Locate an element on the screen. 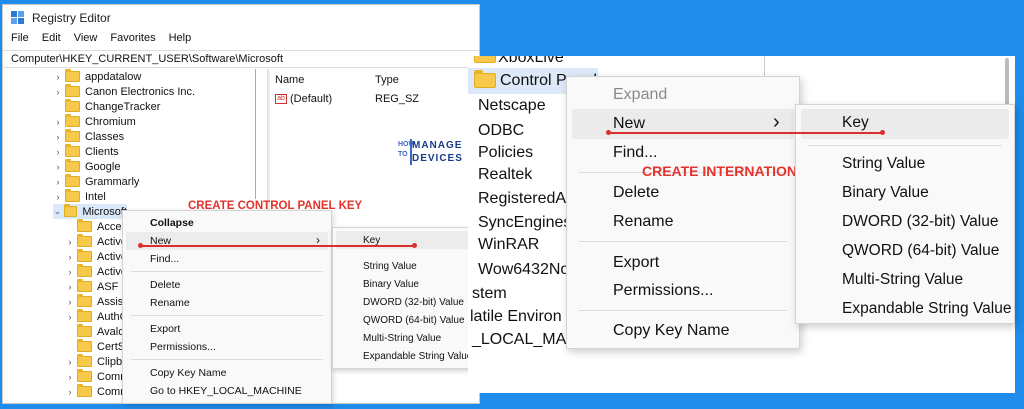 The width and height of the screenshot is (1024, 409). tree-item-chromium: › Chromium is located at coordinates (94, 121).